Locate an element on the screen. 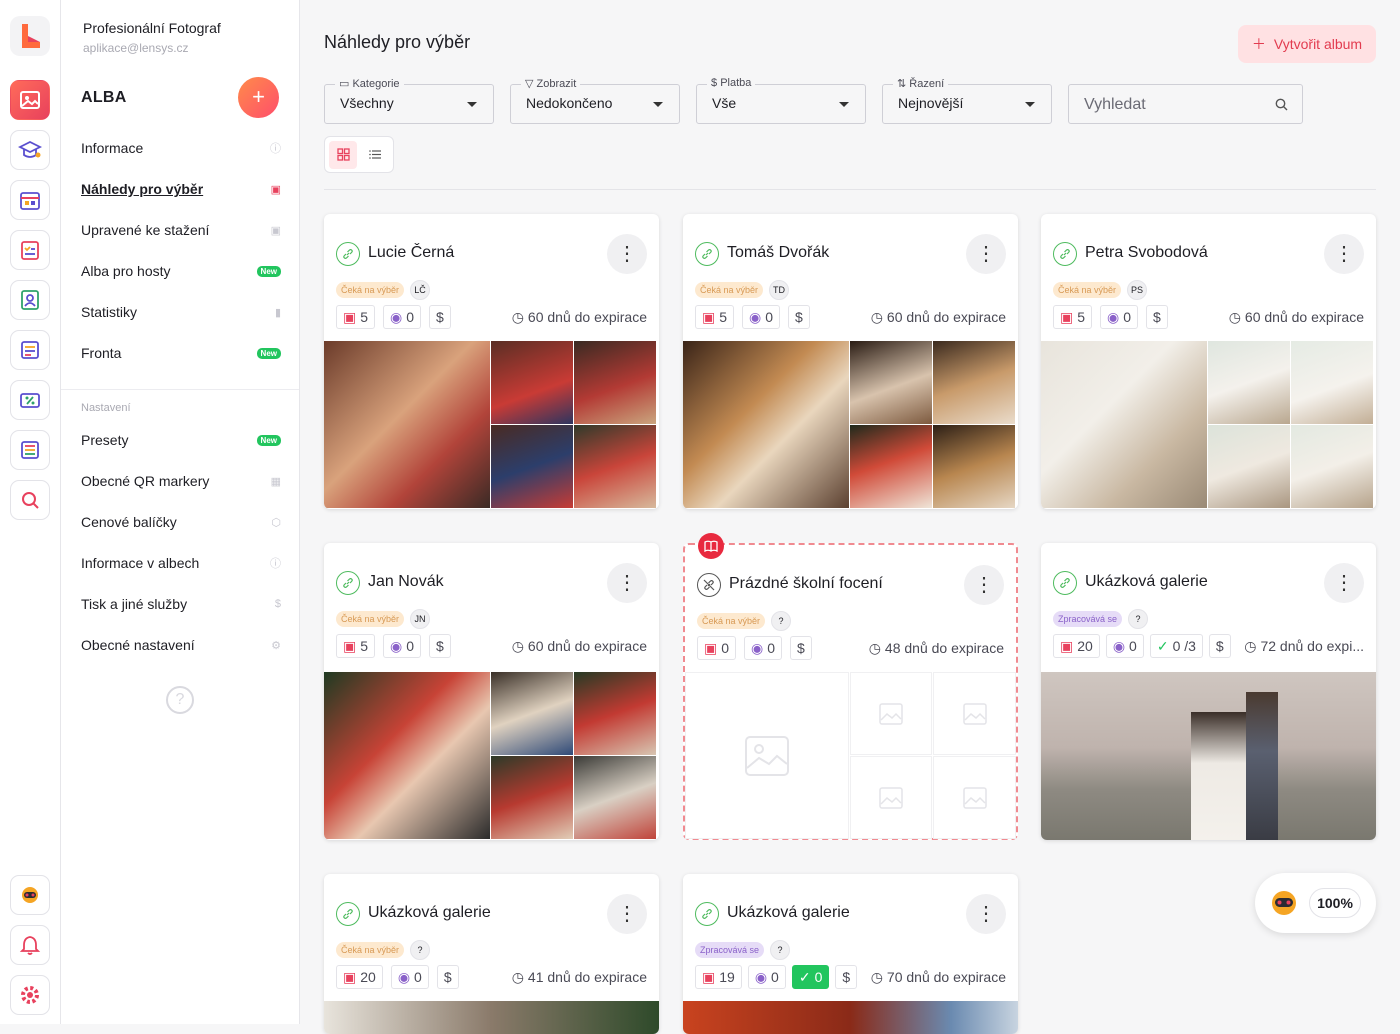 This screenshot has width=1400, height=1034. contacts-icon is located at coordinates (30, 300).